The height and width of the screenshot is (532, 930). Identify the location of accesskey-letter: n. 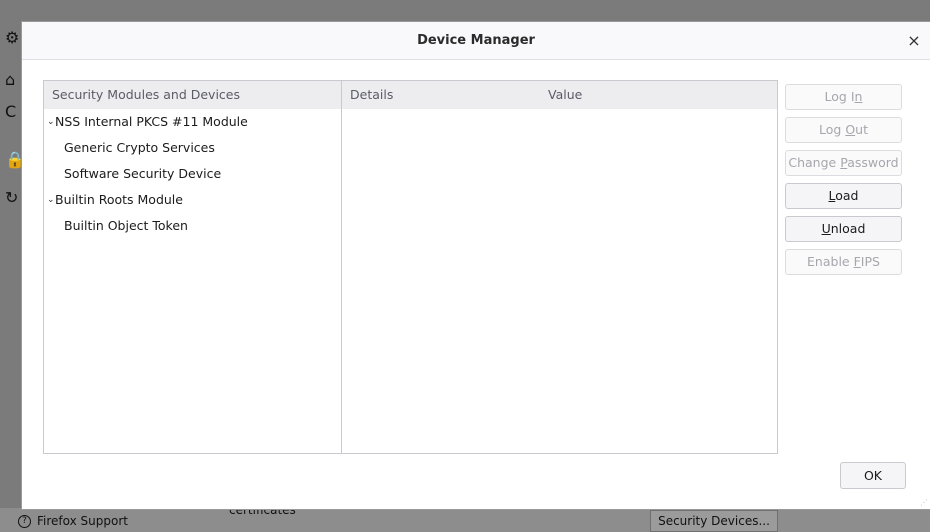
(858, 96).